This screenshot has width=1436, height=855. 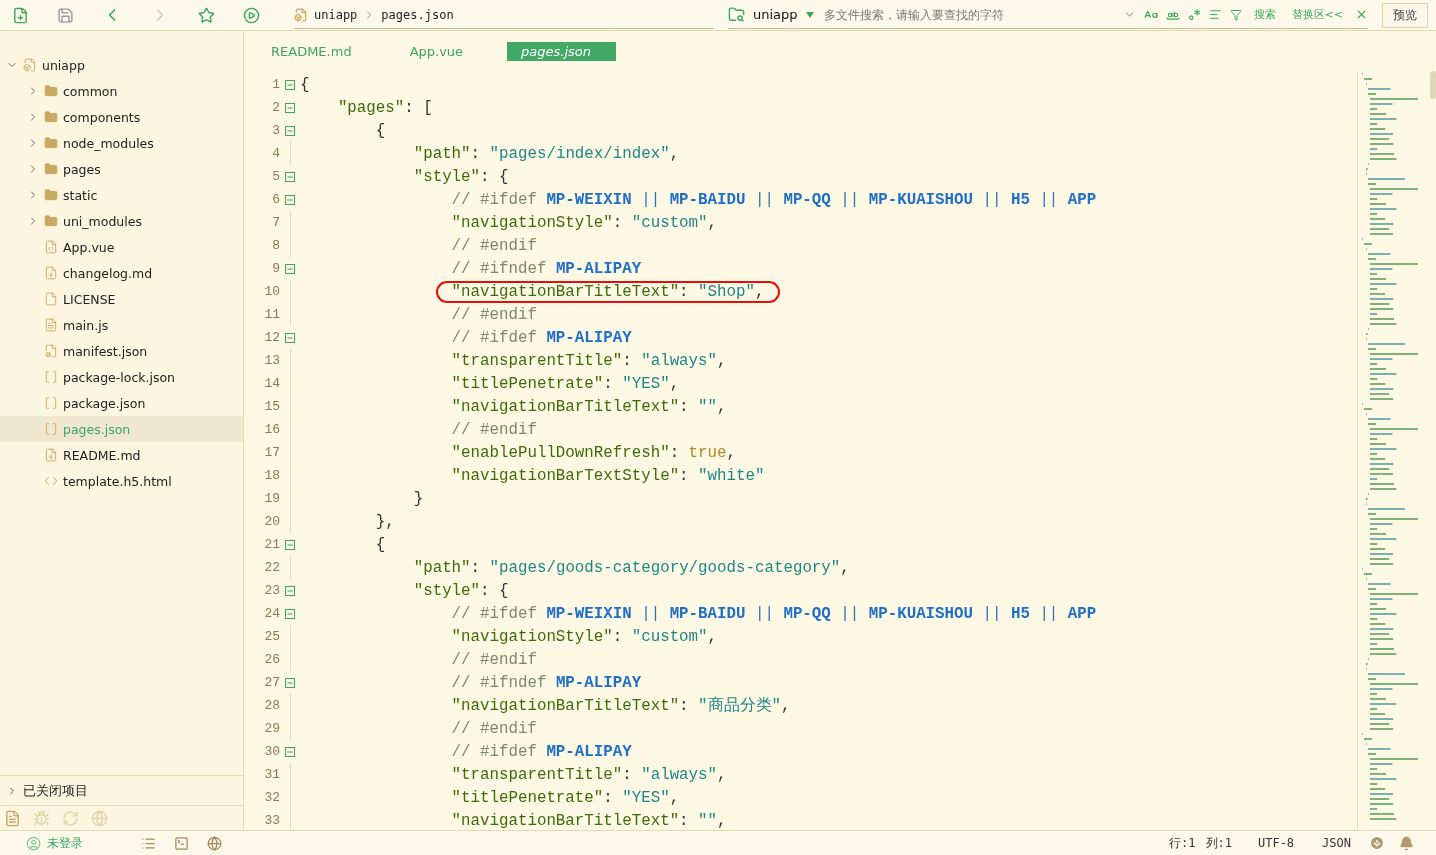 I want to click on tree-item: static, so click(x=121, y=195).